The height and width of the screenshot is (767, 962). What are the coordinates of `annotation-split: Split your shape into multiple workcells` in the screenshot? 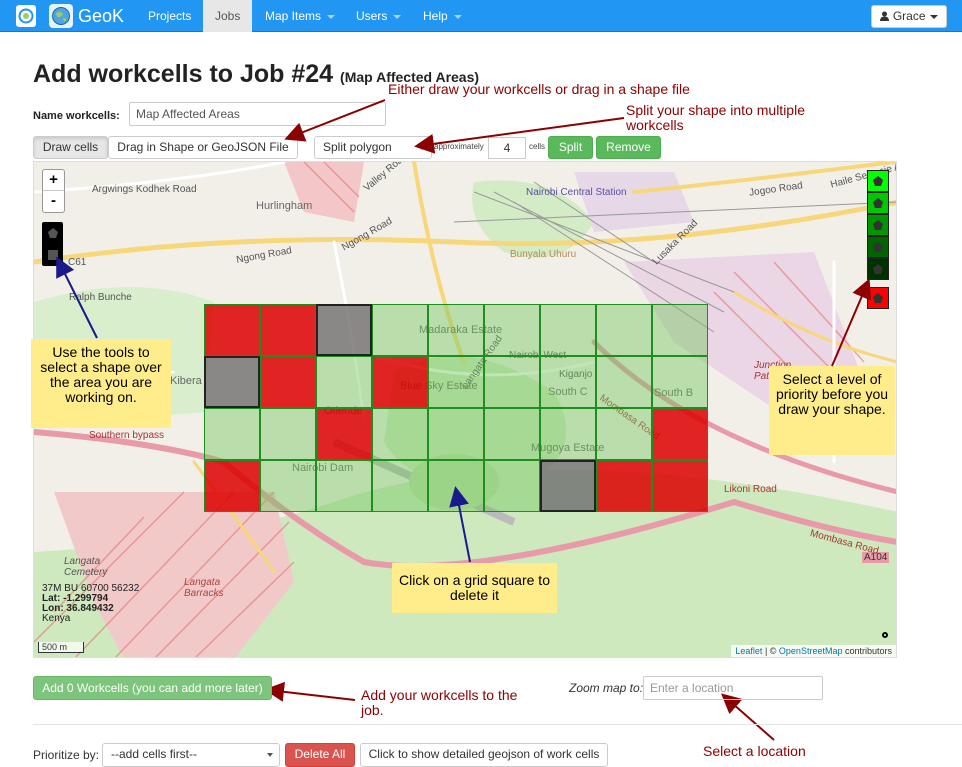 It's located at (715, 117).